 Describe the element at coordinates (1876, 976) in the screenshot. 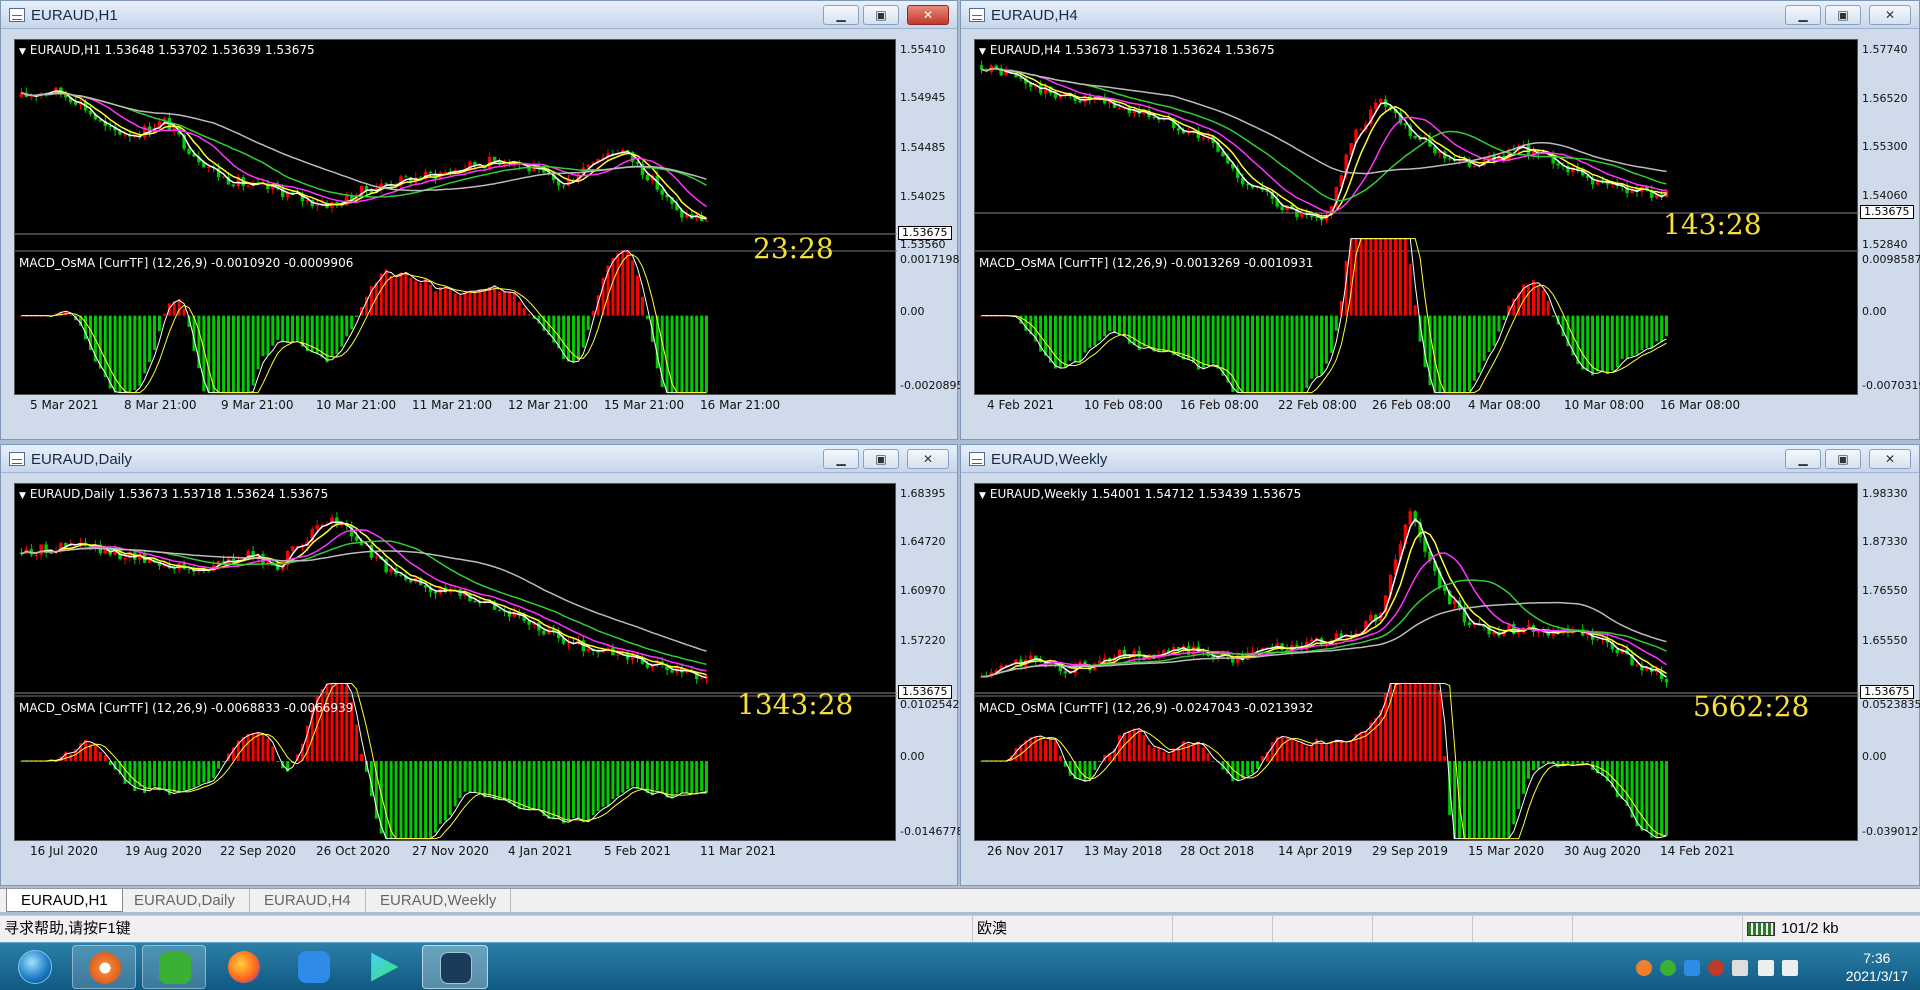

I see `clock-date: 2021/3/17` at that location.